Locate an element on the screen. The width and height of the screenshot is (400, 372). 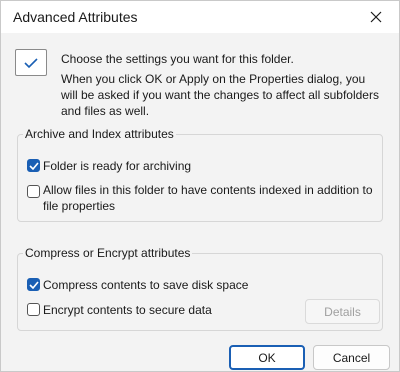
close-icon is located at coordinates (376, 17).